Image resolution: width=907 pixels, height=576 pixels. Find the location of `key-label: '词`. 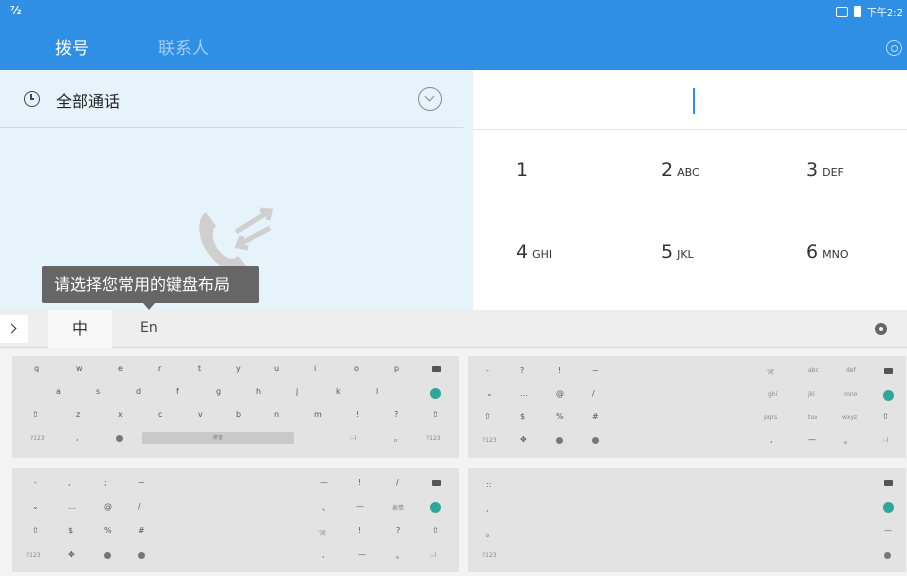

key-label: '词 is located at coordinates (770, 372).